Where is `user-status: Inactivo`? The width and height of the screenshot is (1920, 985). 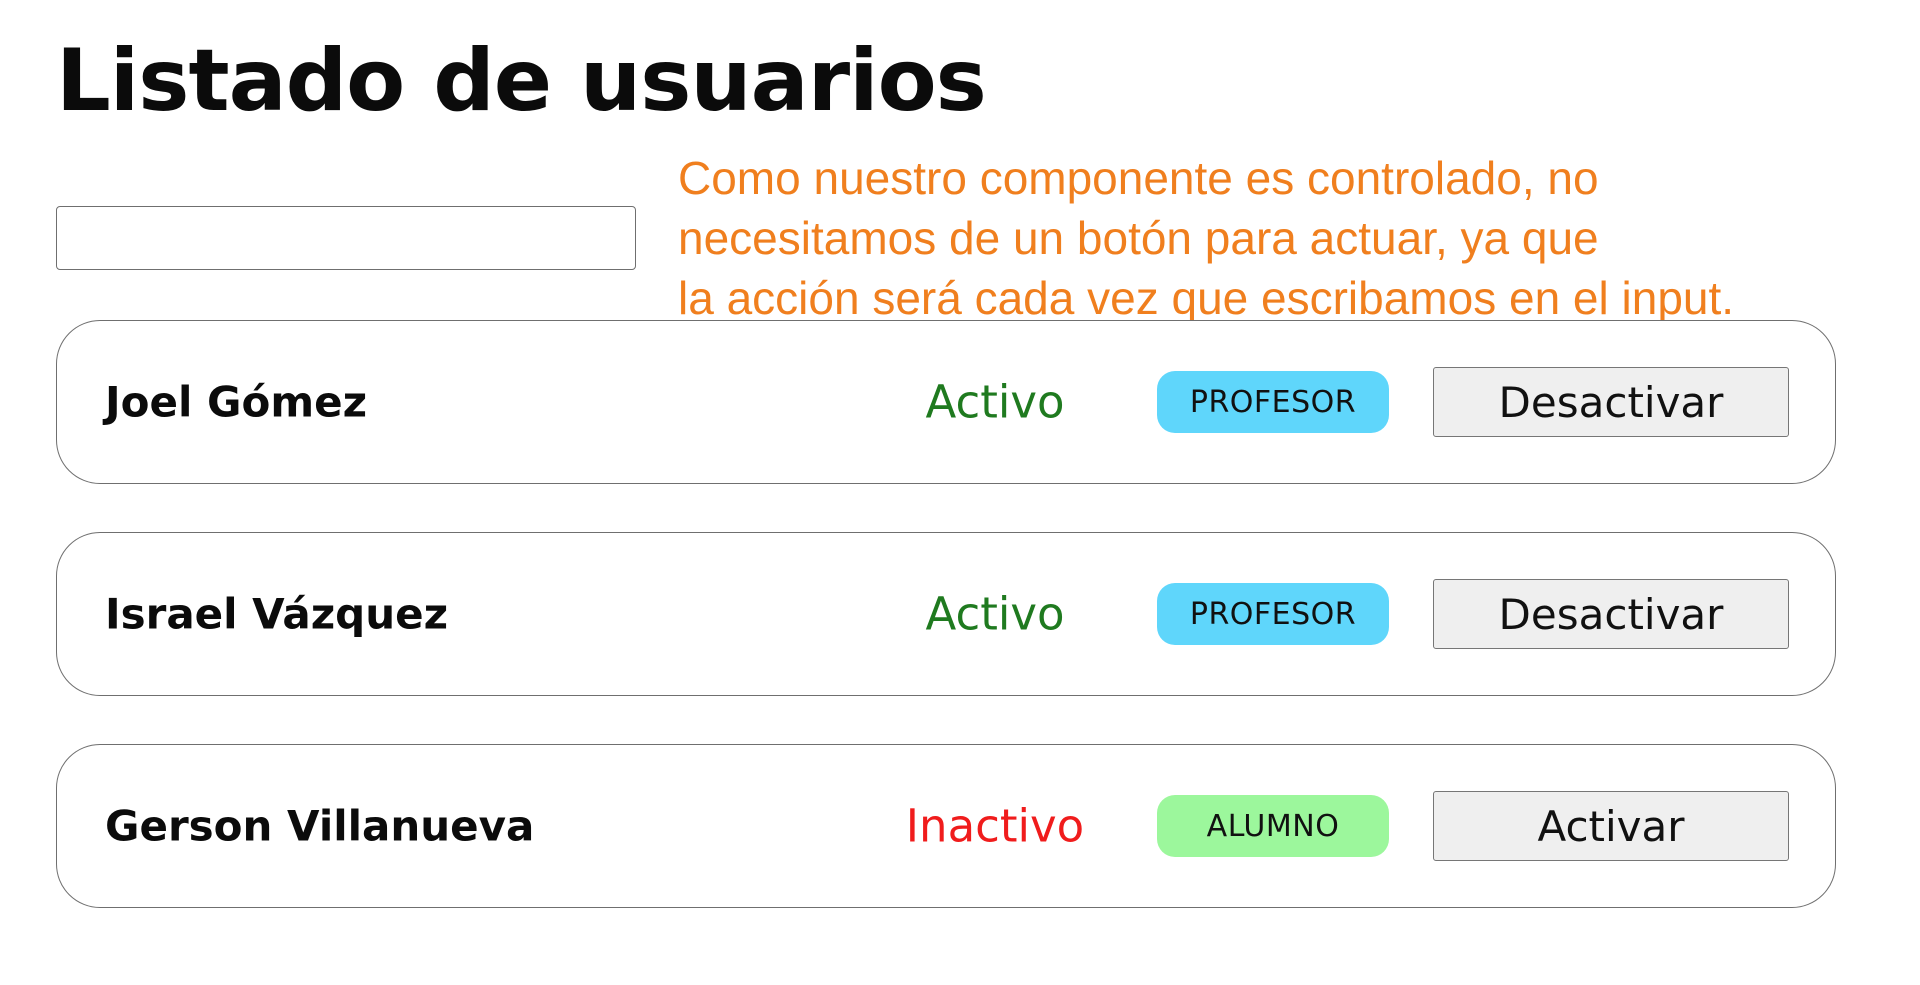
user-status: Inactivo is located at coordinates (995, 826).